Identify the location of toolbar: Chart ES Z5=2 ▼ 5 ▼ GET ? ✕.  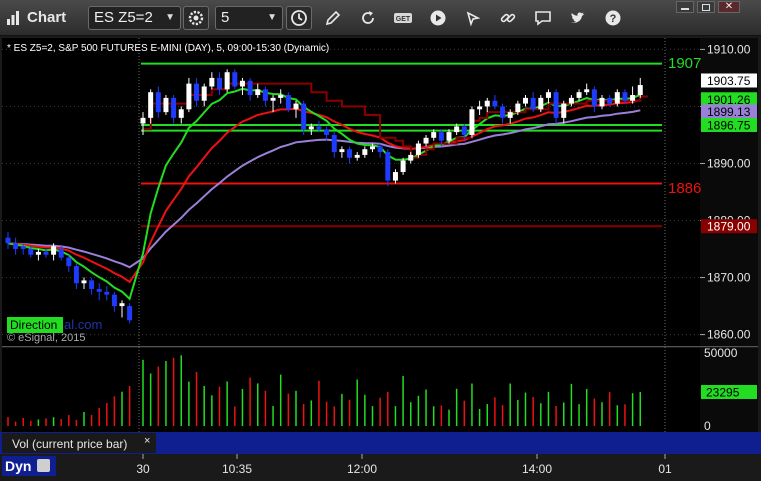
(380, 18).